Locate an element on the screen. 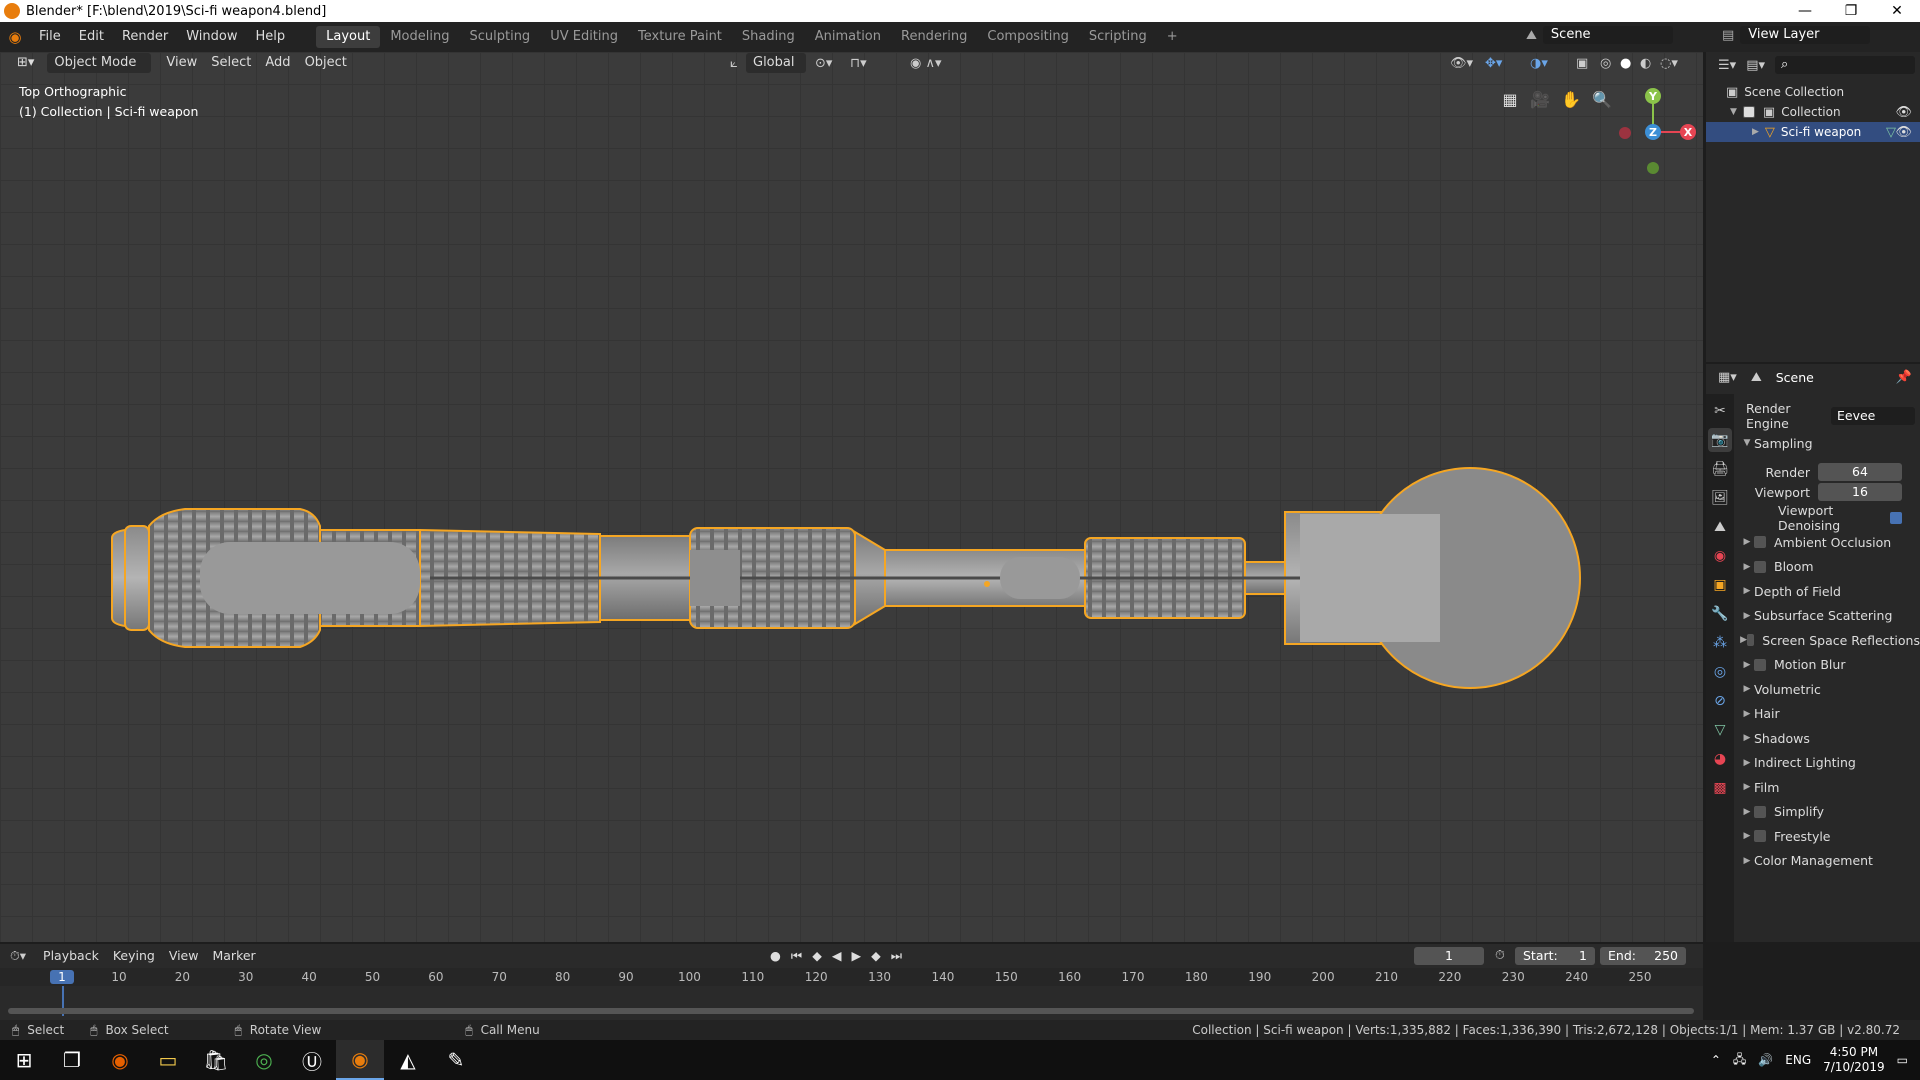 The image size is (1920, 1080). menu-file: File is located at coordinates (50, 37).